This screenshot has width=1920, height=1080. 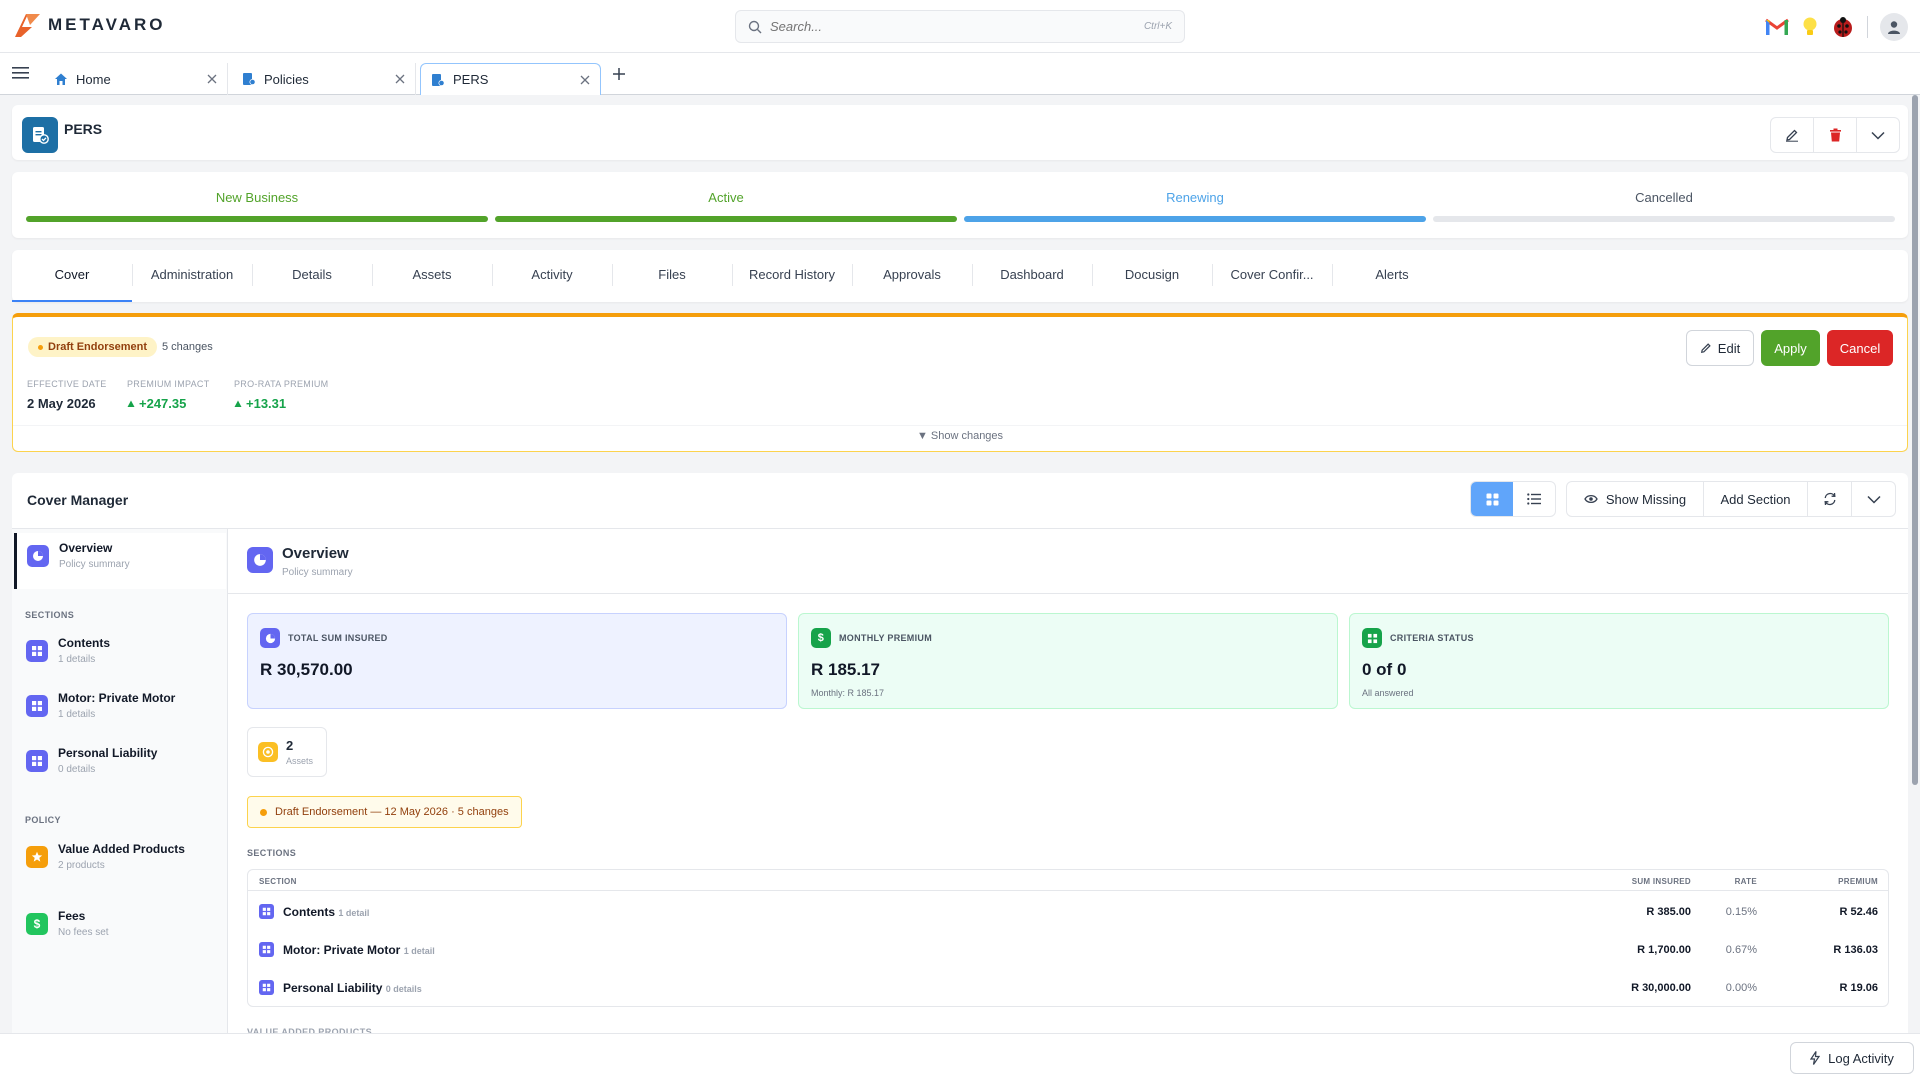 What do you see at coordinates (886, 638) in the screenshot?
I see `stat-label: MONTHLY PREMIUM` at bounding box center [886, 638].